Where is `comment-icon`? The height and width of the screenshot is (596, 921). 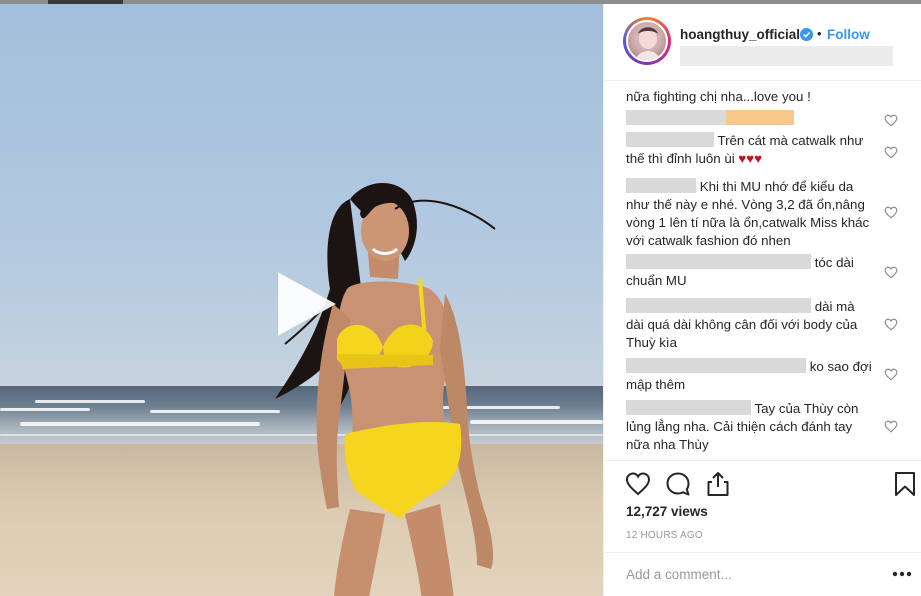
comment-icon is located at coordinates (678, 484).